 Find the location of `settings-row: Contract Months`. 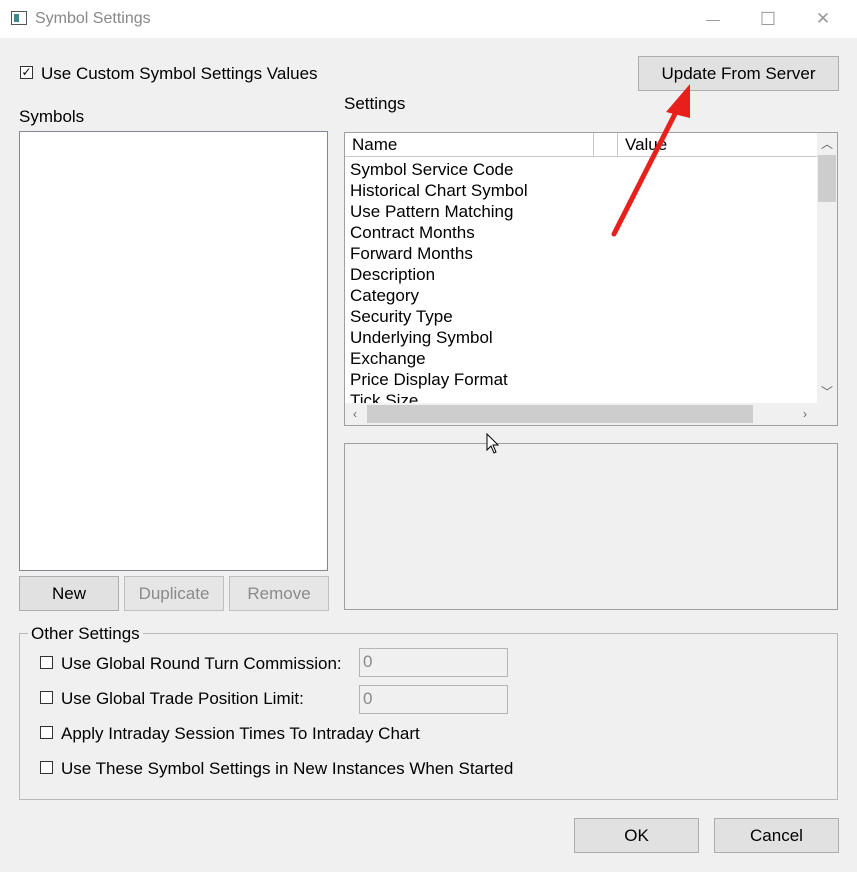

settings-row: Contract Months is located at coordinates (582, 232).